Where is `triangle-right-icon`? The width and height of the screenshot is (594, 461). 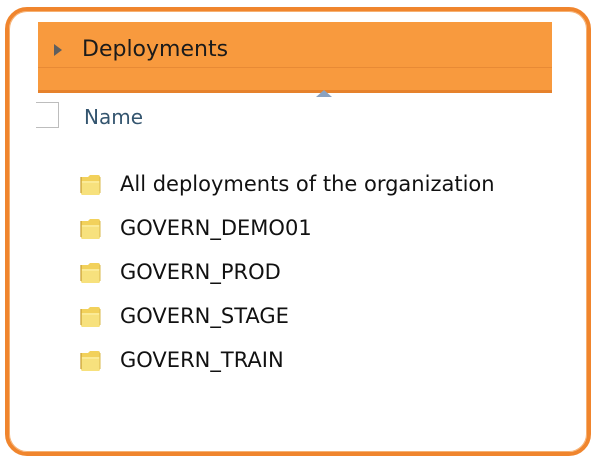
triangle-right-icon is located at coordinates (58, 50).